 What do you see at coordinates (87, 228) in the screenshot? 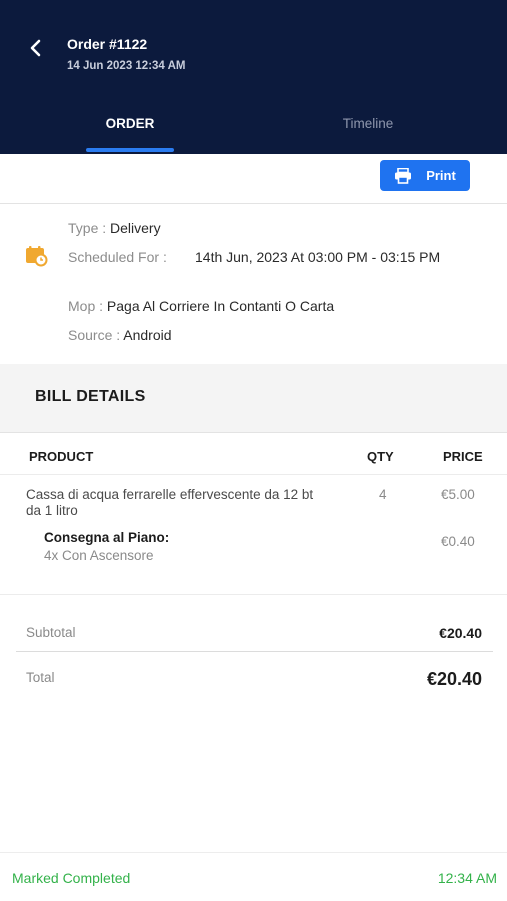
I see `type-label: Type :` at bounding box center [87, 228].